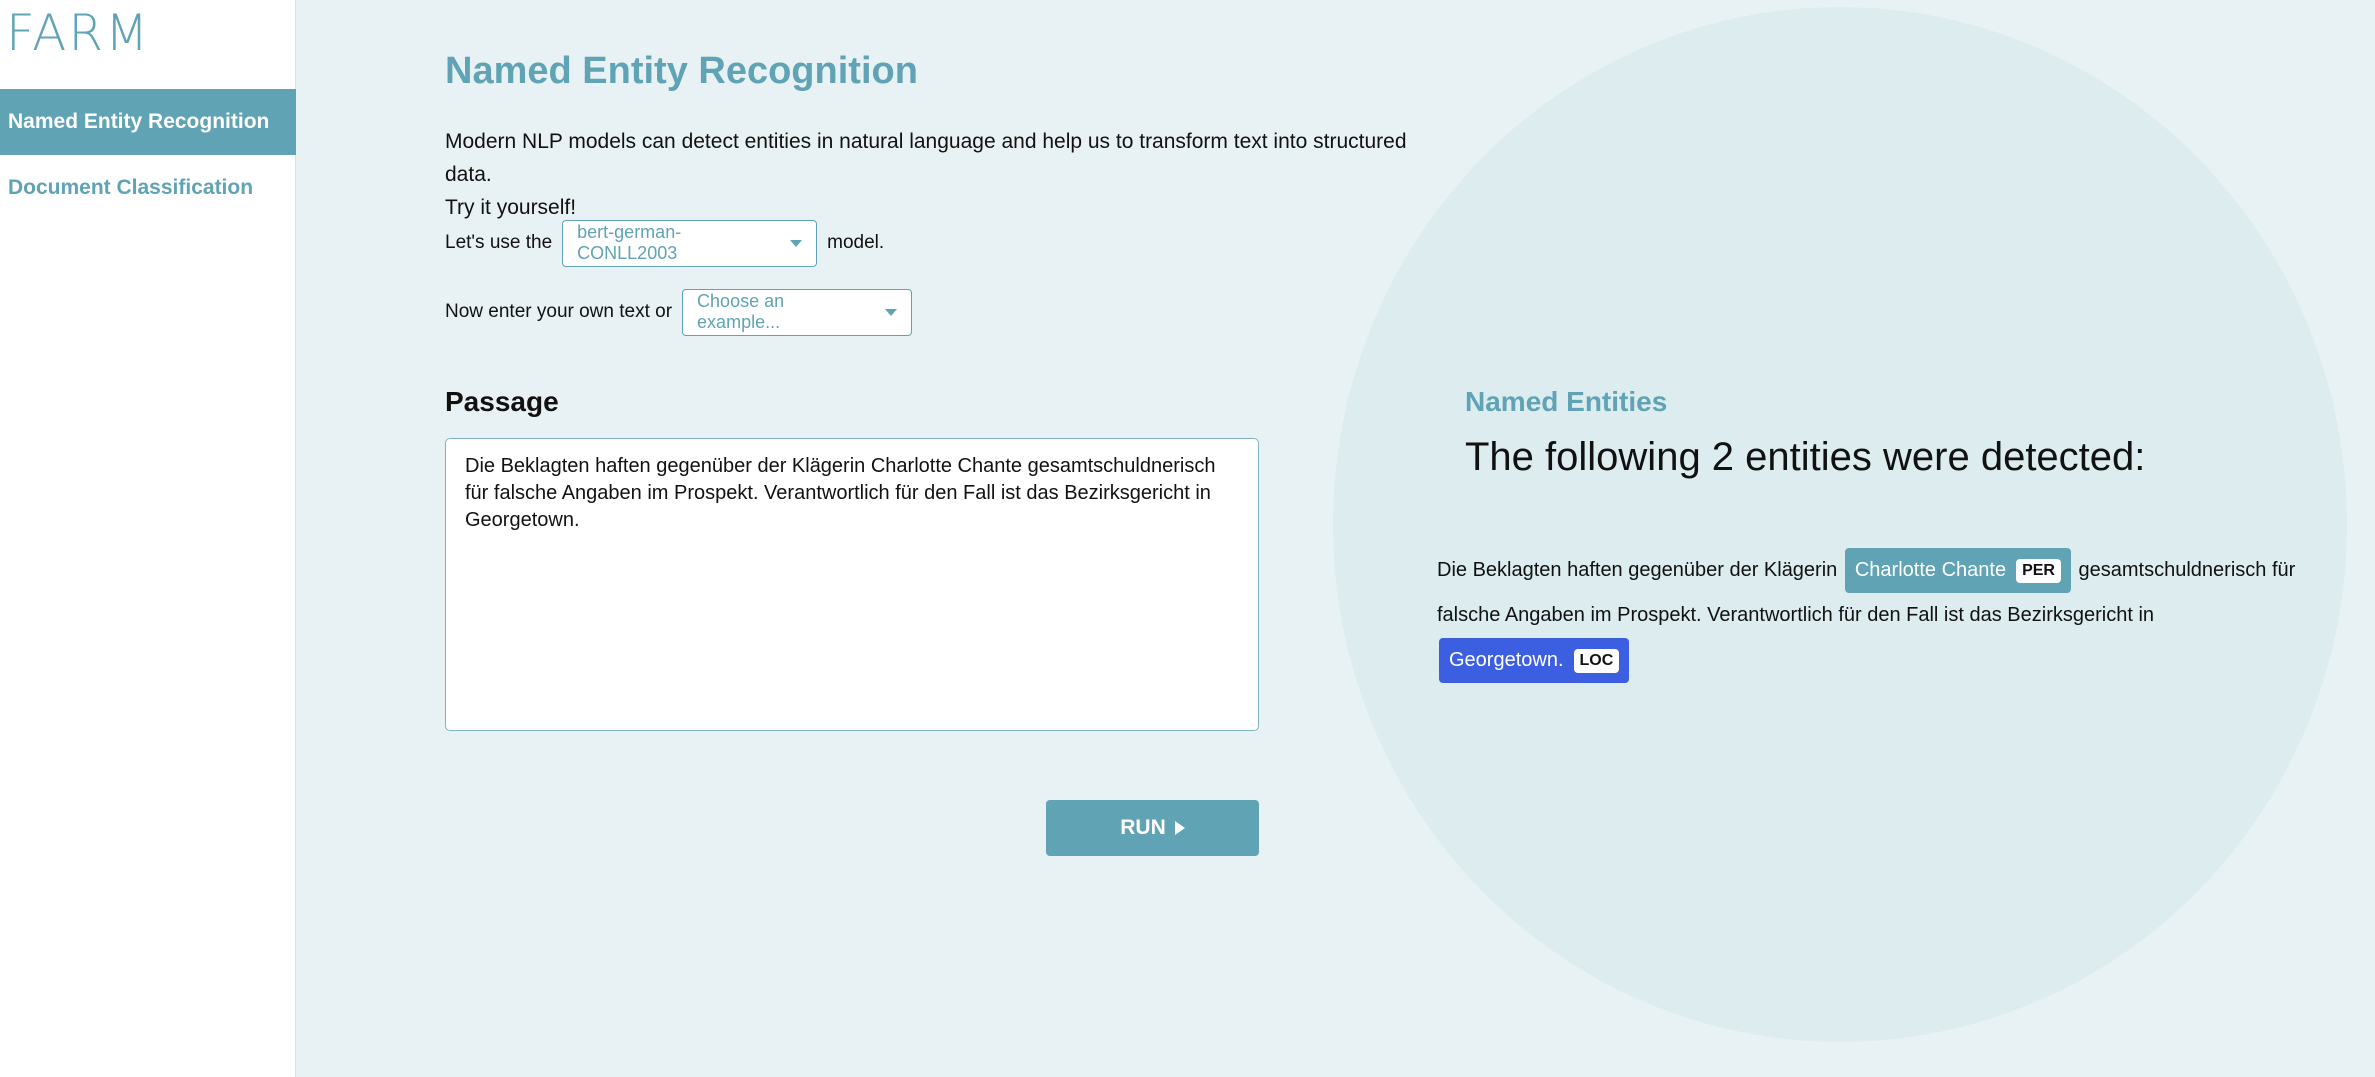 The image size is (2375, 1077). I want to click on passage-label: Passage, so click(502, 401).